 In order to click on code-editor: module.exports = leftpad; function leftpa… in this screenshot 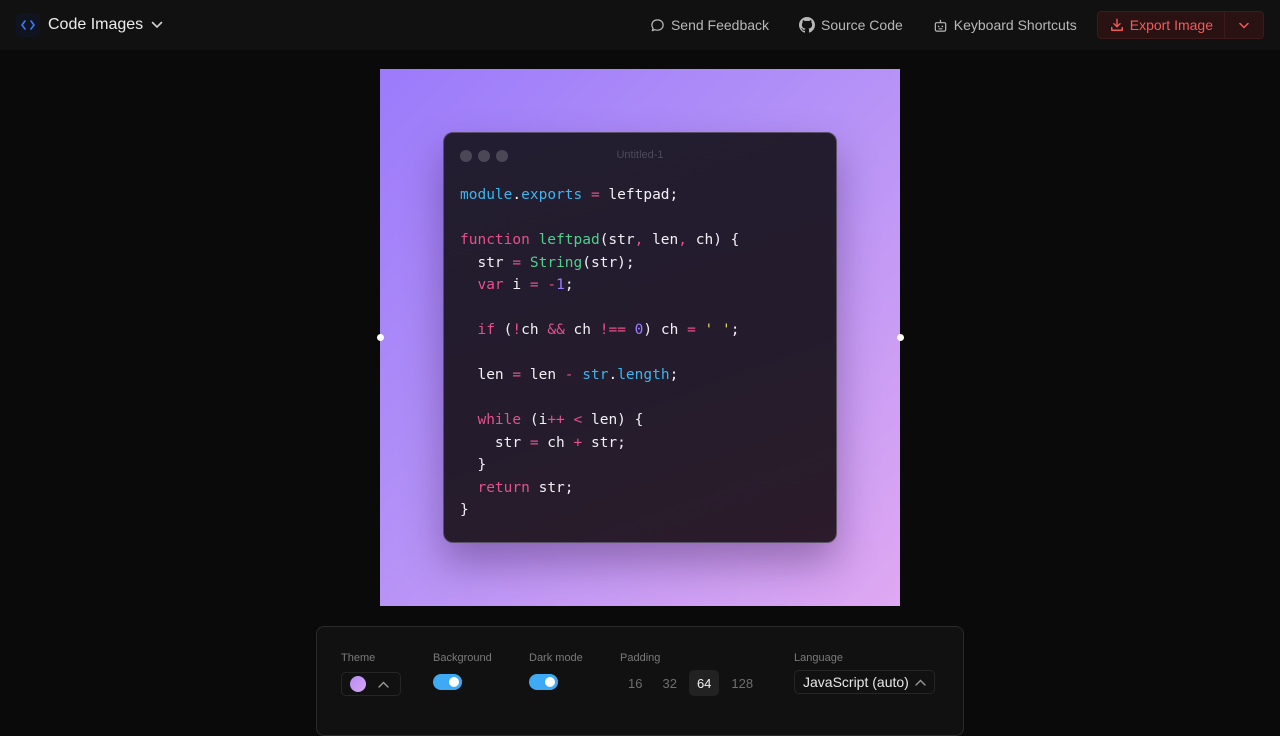, I will do `click(599, 353)`.